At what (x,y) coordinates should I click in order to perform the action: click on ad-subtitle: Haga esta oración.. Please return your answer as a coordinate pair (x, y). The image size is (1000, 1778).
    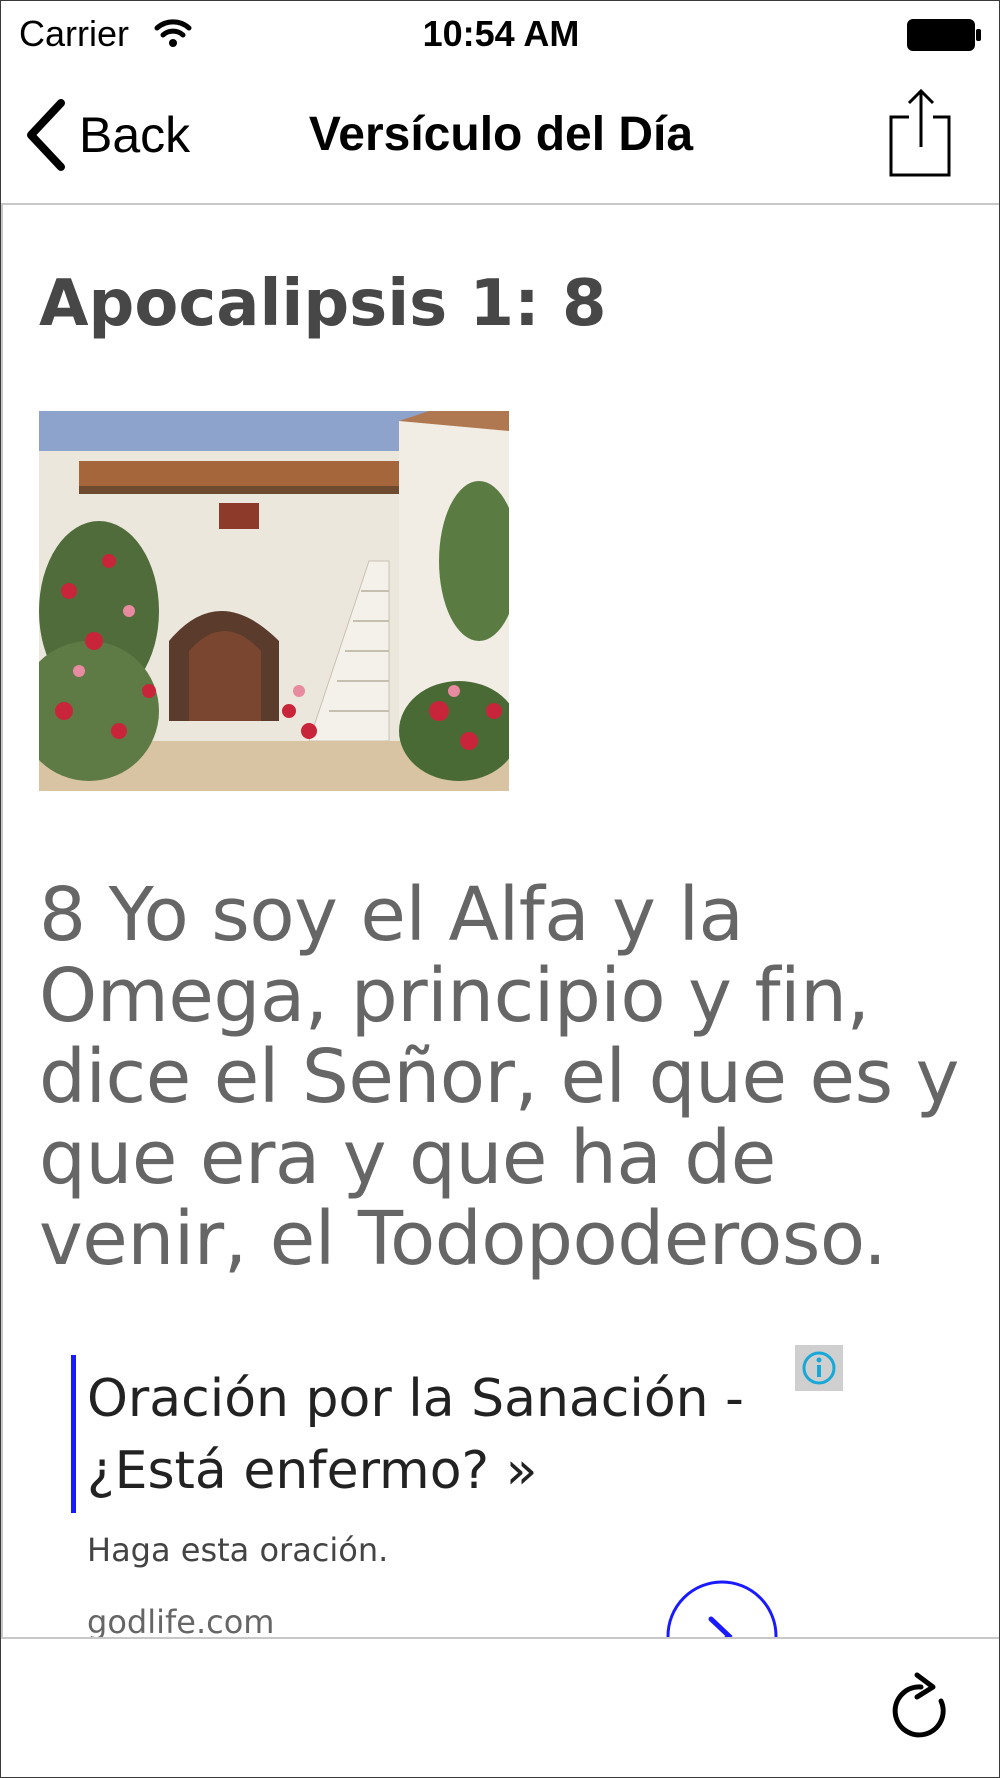
    Looking at the image, I should click on (238, 1550).